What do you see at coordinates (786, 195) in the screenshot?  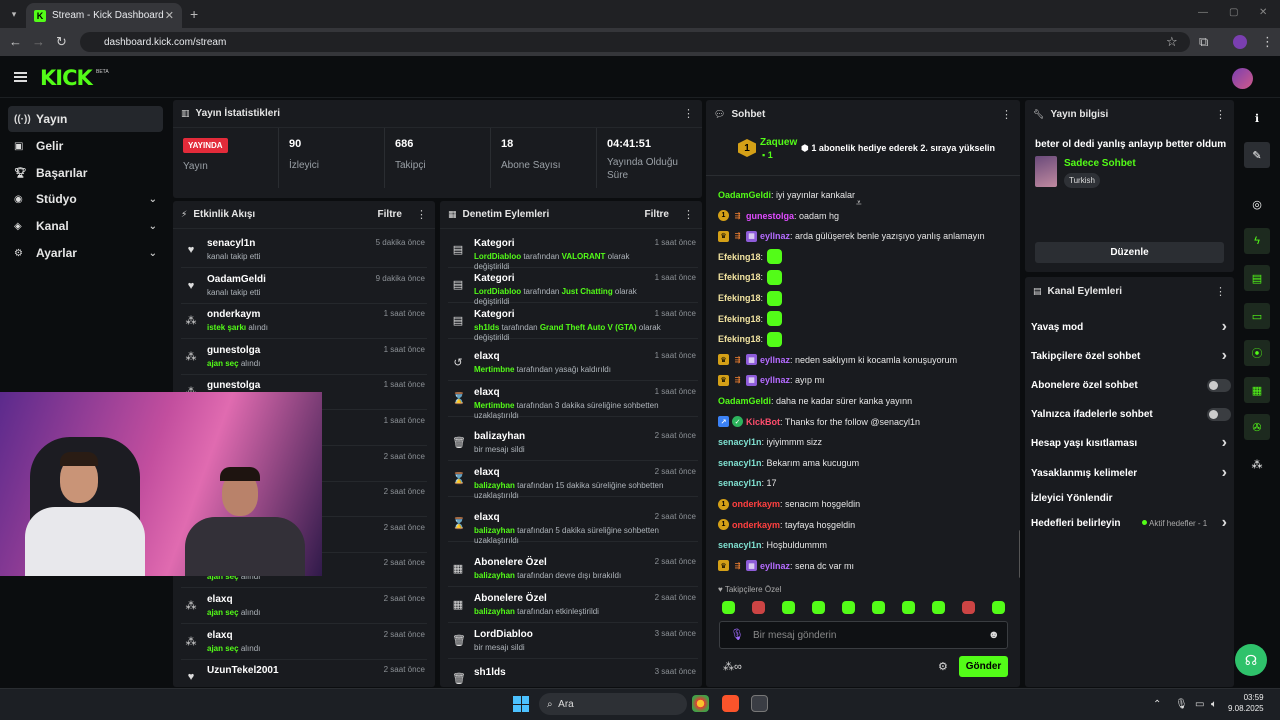 I see `chat-message: OadamGeldi: iyi yayınlar kankalar` at bounding box center [786, 195].